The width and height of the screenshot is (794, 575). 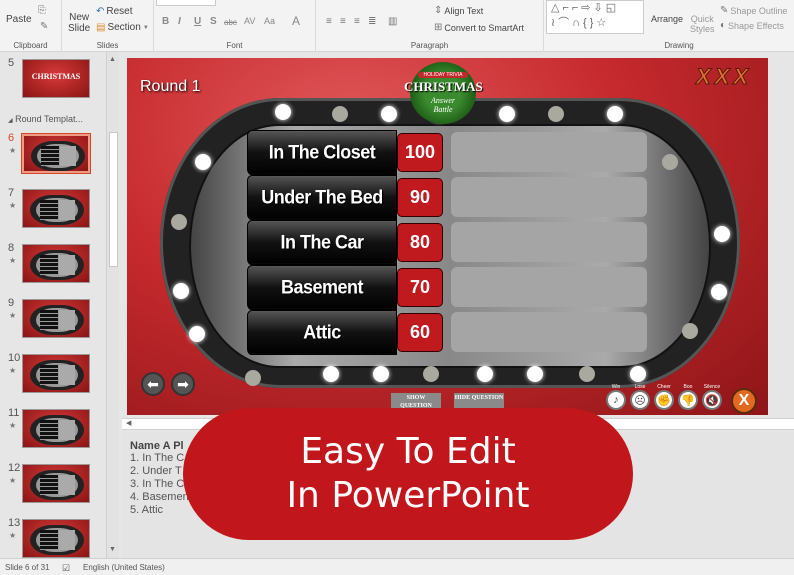 What do you see at coordinates (113, 199) in the screenshot?
I see `scrollbar-thumb` at bounding box center [113, 199].